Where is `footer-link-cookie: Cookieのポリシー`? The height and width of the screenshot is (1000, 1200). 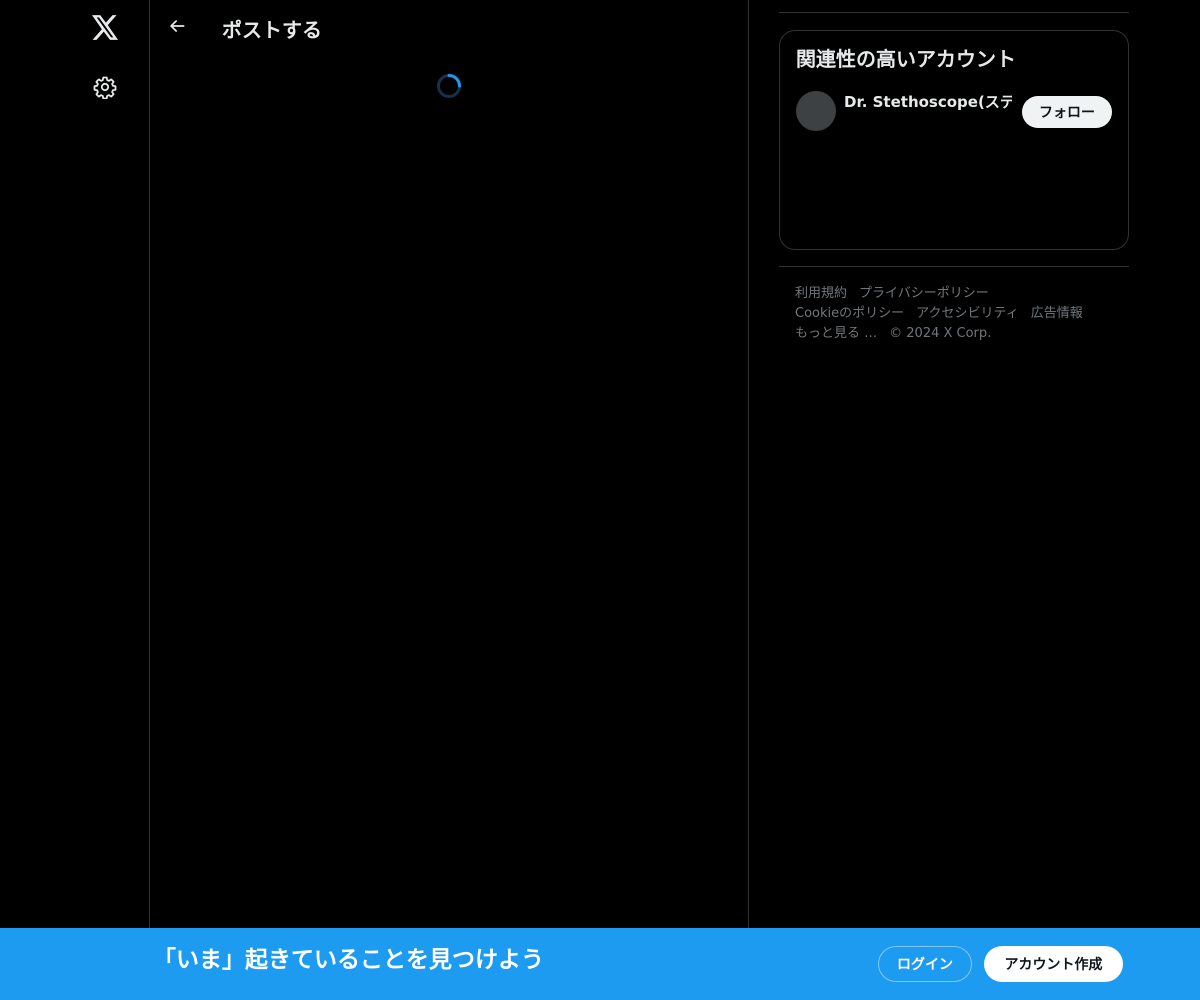
footer-link-cookie: Cookieのポリシー is located at coordinates (849, 313).